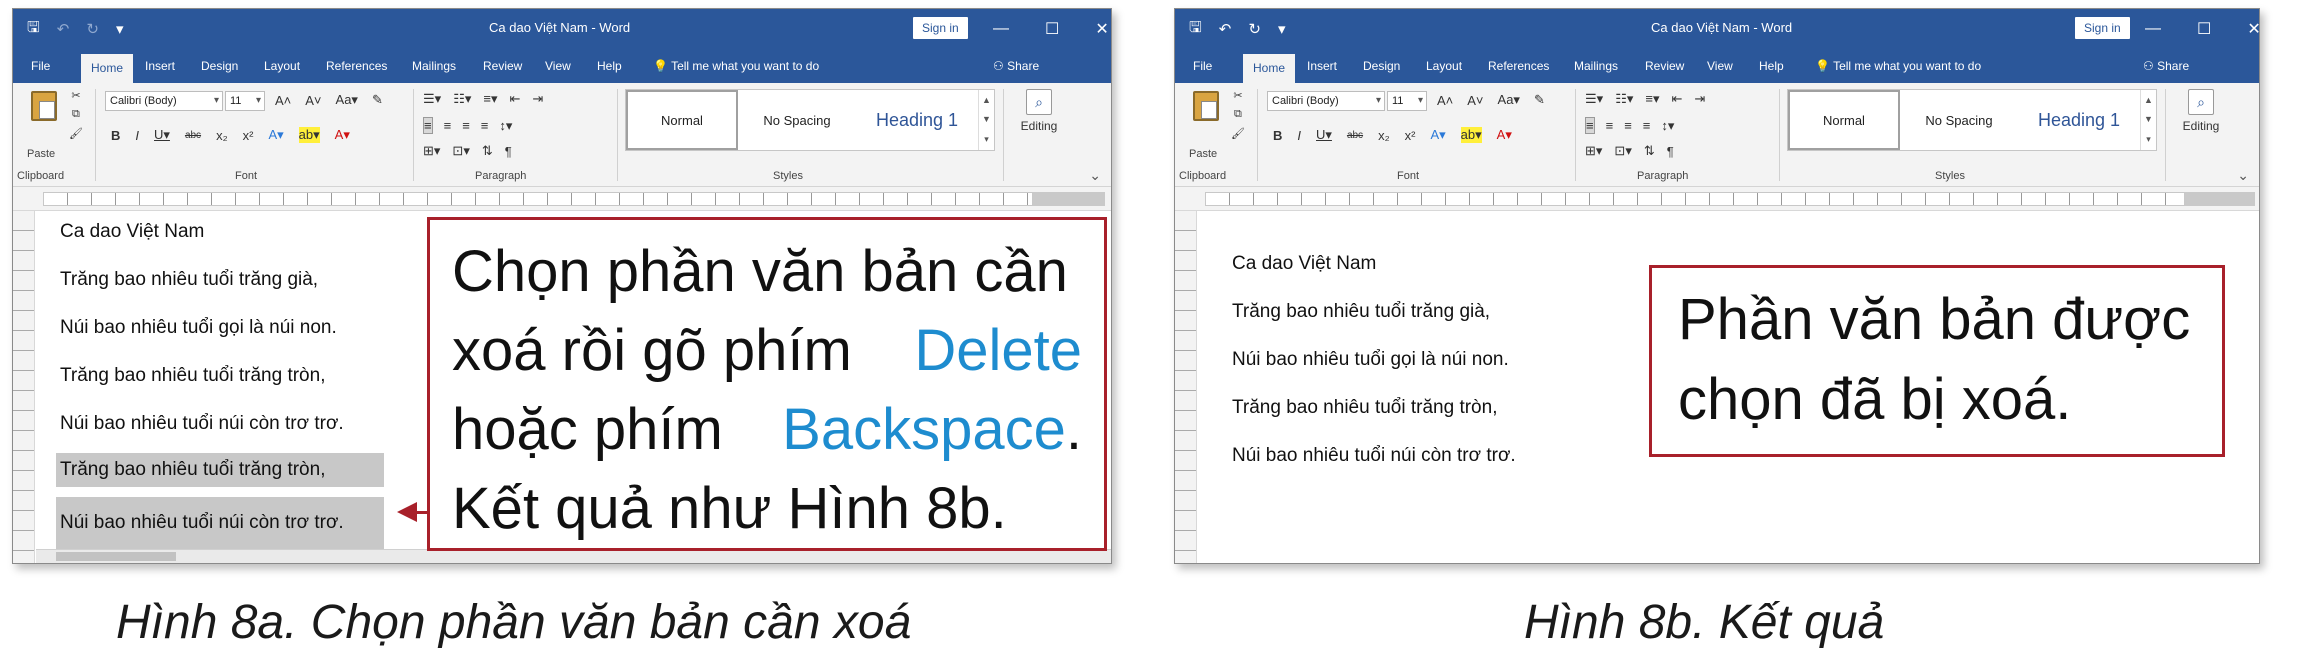 This screenshot has width=2301, height=670. Describe the element at coordinates (1361, 312) in the screenshot. I see `doc-line: Trăng bao nhiêu tuổi trăng già,` at that location.